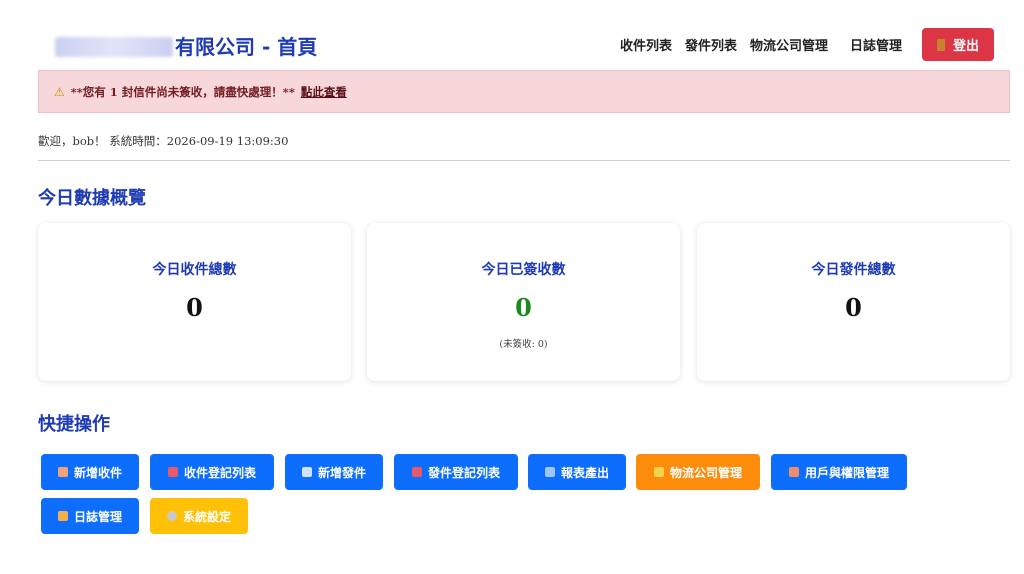 Image resolution: width=1024 pixels, height=574 pixels. I want to click on logistics-management-button: 物流公司管理, so click(698, 472).